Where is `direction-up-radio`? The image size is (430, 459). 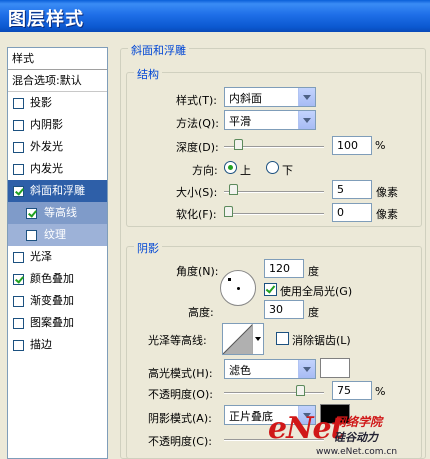
direction-up-radio is located at coordinates (230, 167).